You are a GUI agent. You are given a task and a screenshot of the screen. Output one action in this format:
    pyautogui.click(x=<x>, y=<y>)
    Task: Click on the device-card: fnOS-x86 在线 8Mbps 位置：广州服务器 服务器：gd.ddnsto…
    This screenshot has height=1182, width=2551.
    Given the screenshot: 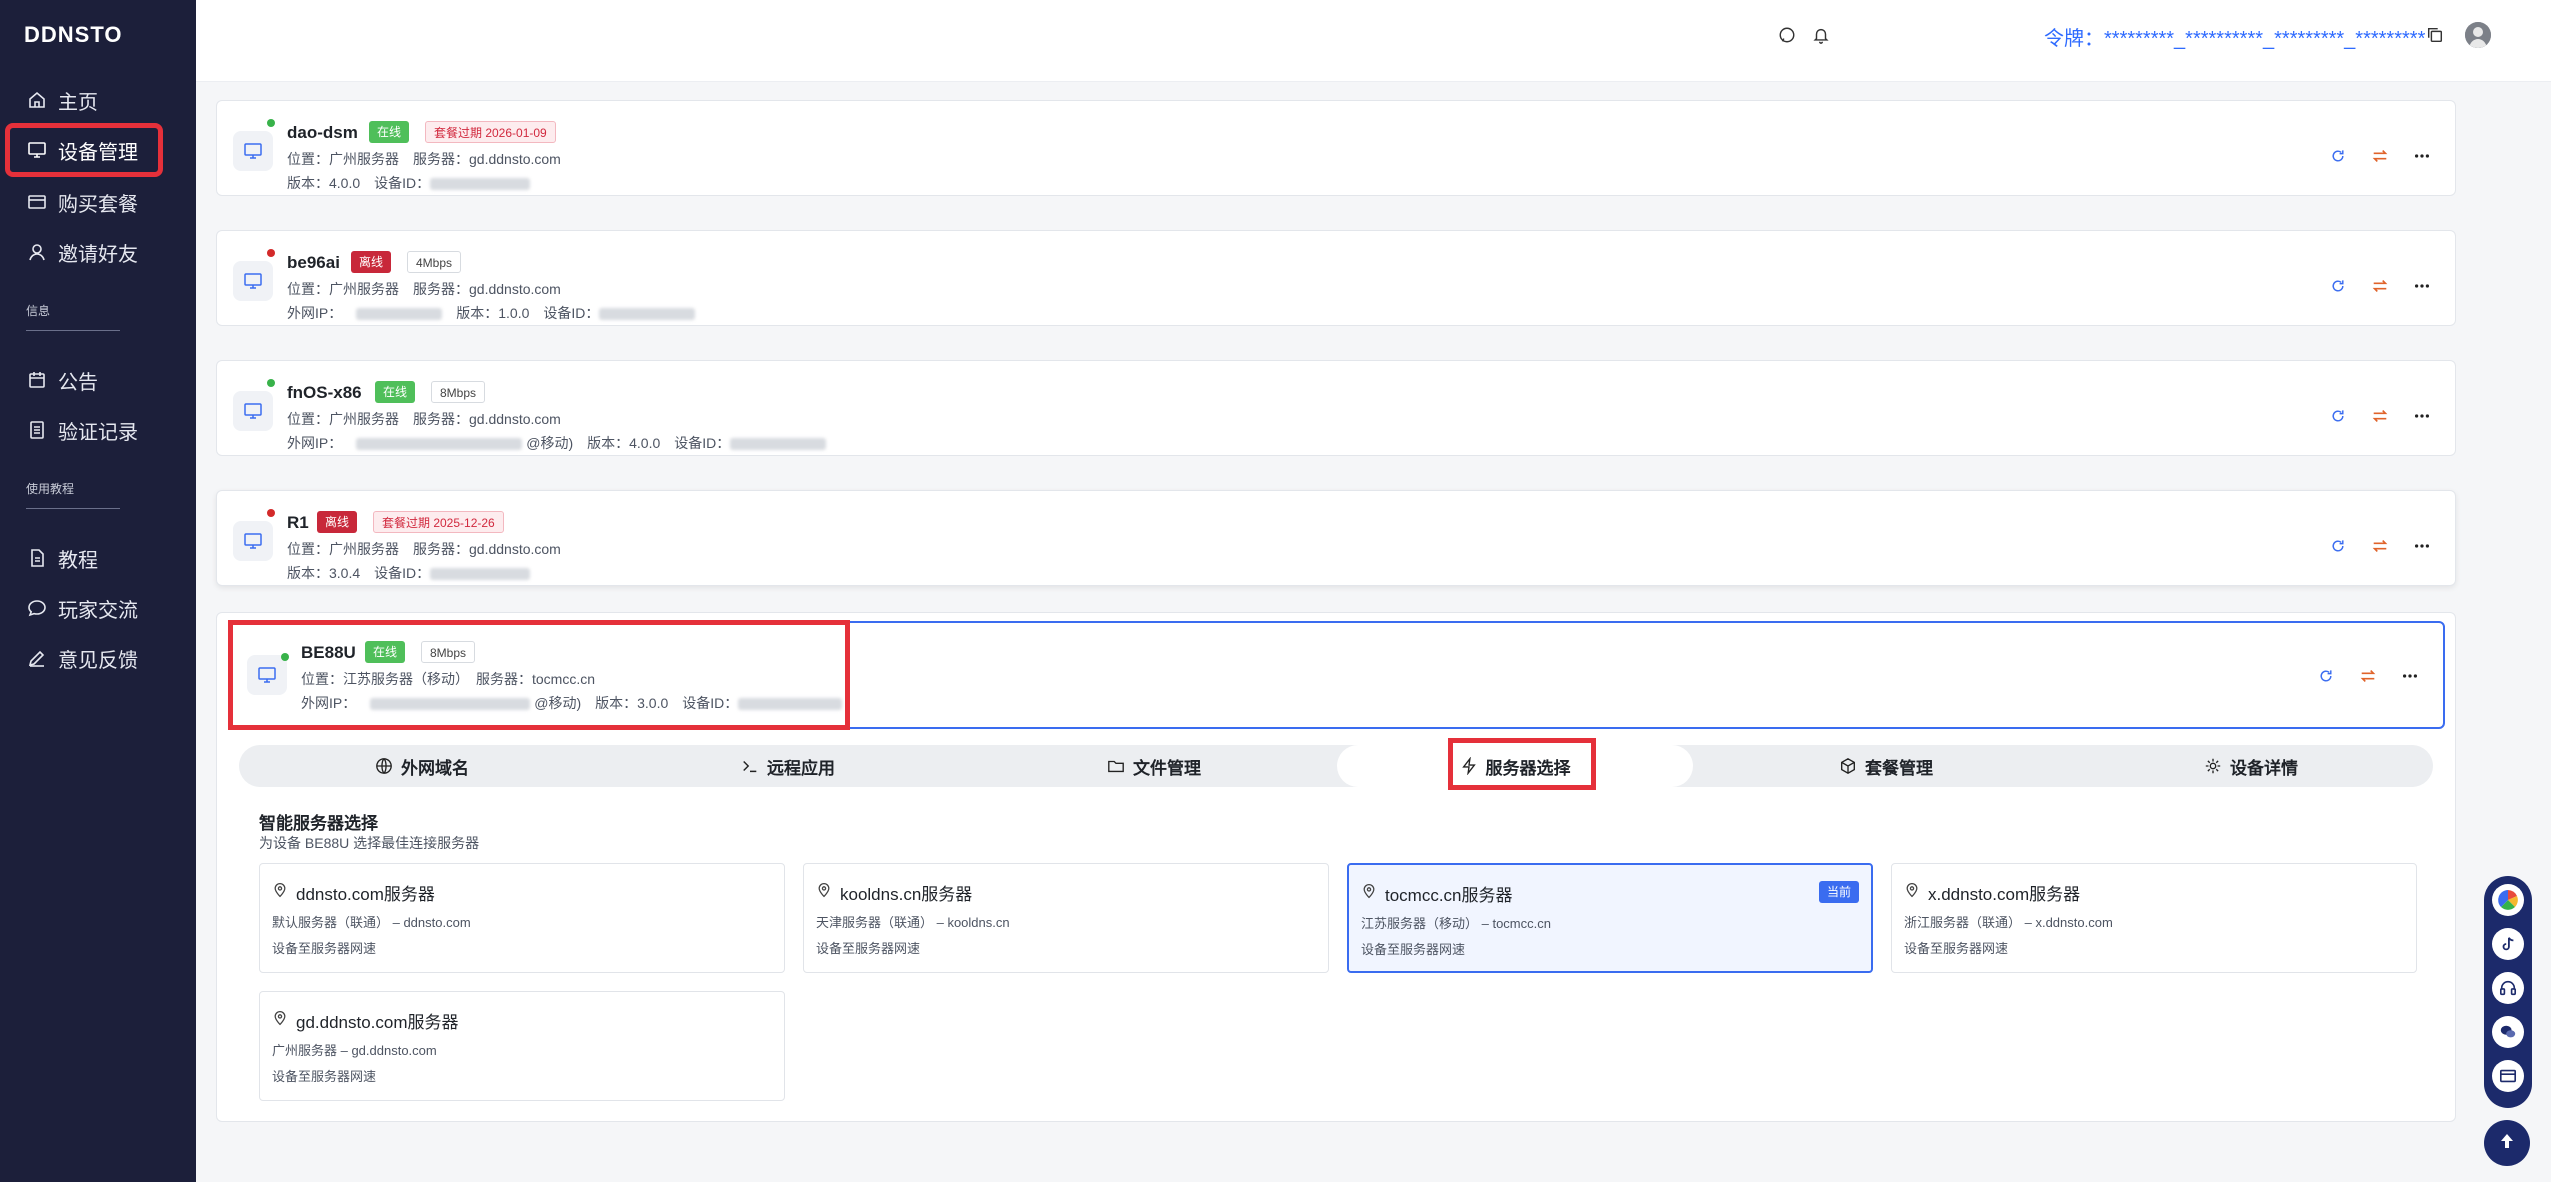 What is the action you would take?
    pyautogui.click(x=1336, y=408)
    